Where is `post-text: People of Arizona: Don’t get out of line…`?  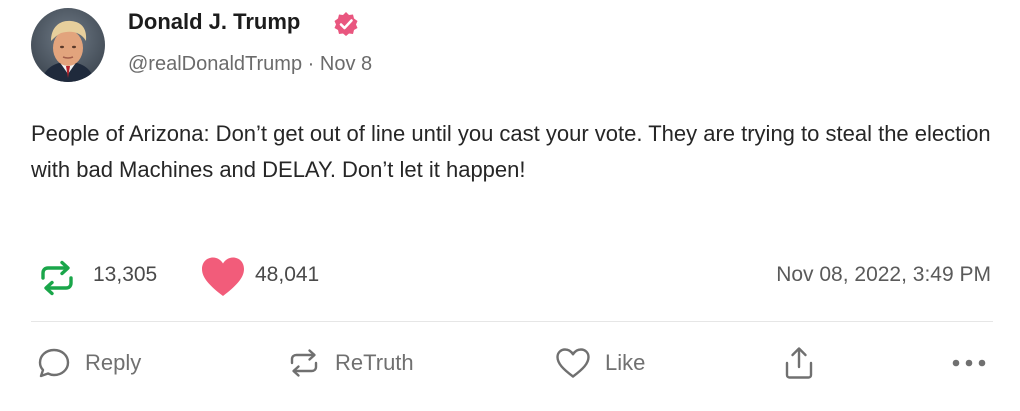
post-text: People of Arizona: Don’t get out of line… is located at coordinates (511, 151).